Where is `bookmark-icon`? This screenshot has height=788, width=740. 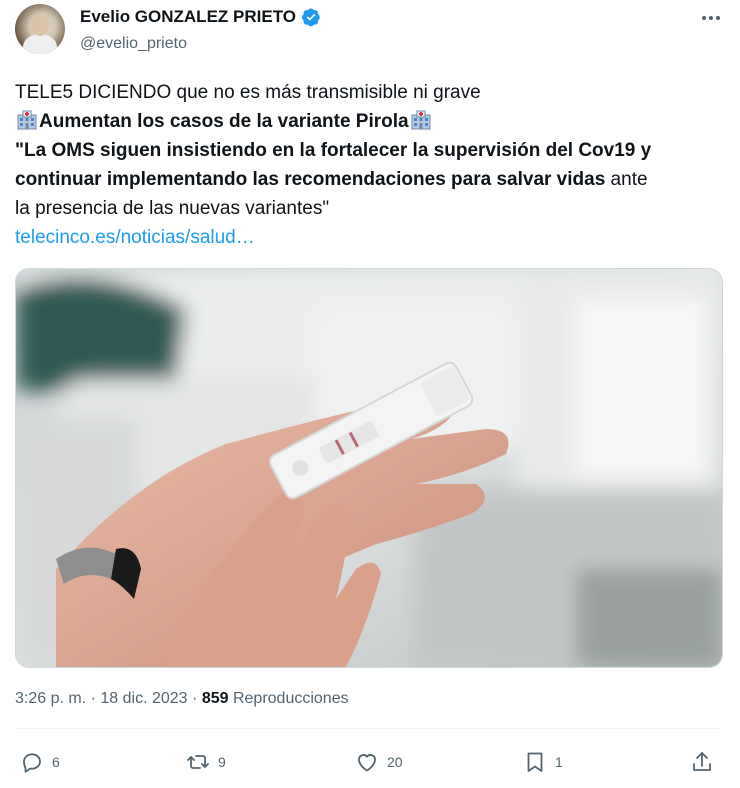 bookmark-icon is located at coordinates (535, 762).